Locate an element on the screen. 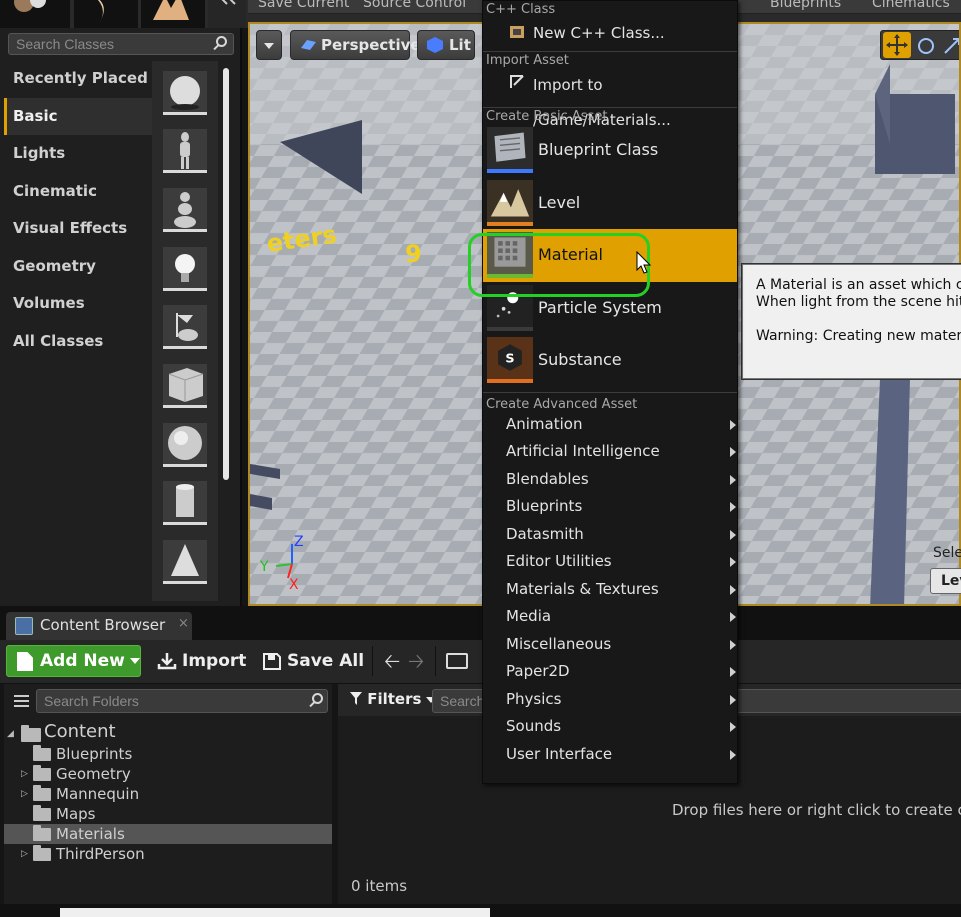 The image size is (961, 917). empty-actor-thumb is located at coordinates (185, 93).